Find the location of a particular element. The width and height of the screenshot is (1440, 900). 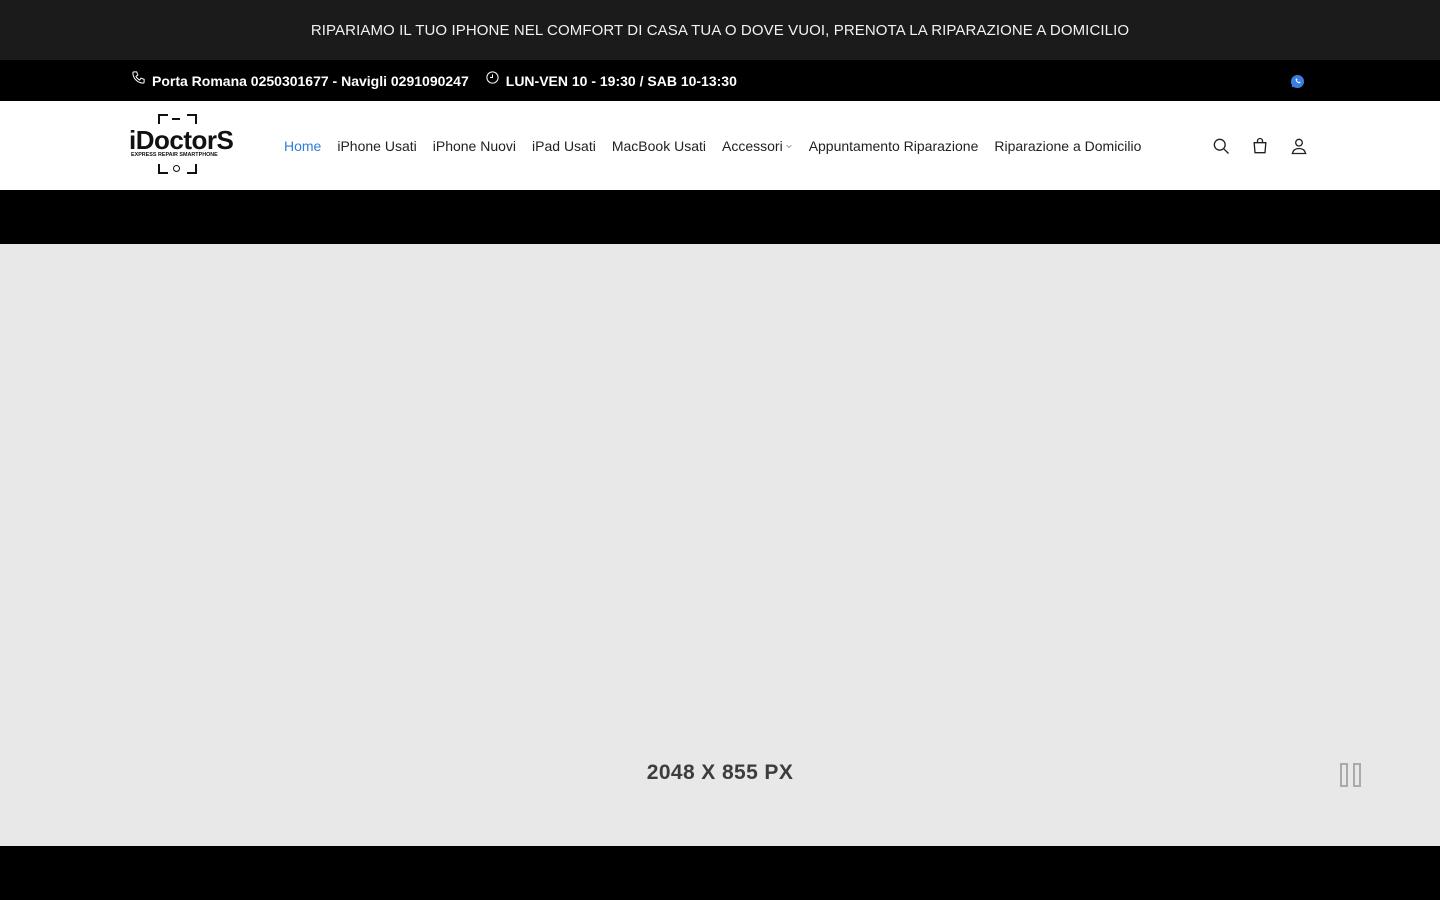

logo: iDoctorS EXPRESS REPAIR SMARTPHONE is located at coordinates (181, 145).